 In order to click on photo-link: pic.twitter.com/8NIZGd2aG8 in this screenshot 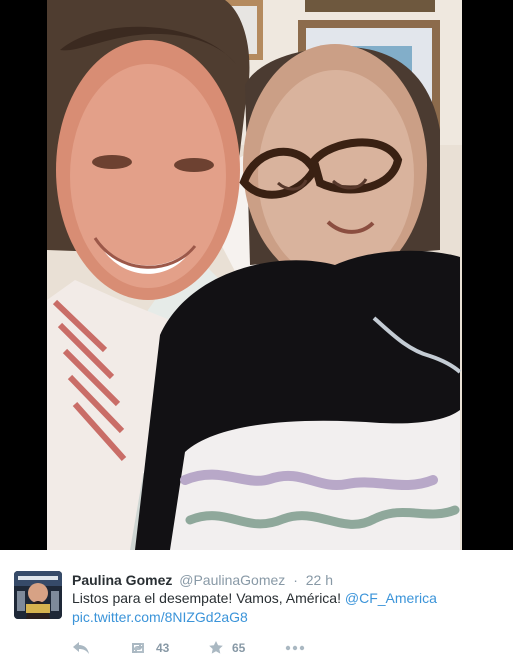, I will do `click(160, 617)`.